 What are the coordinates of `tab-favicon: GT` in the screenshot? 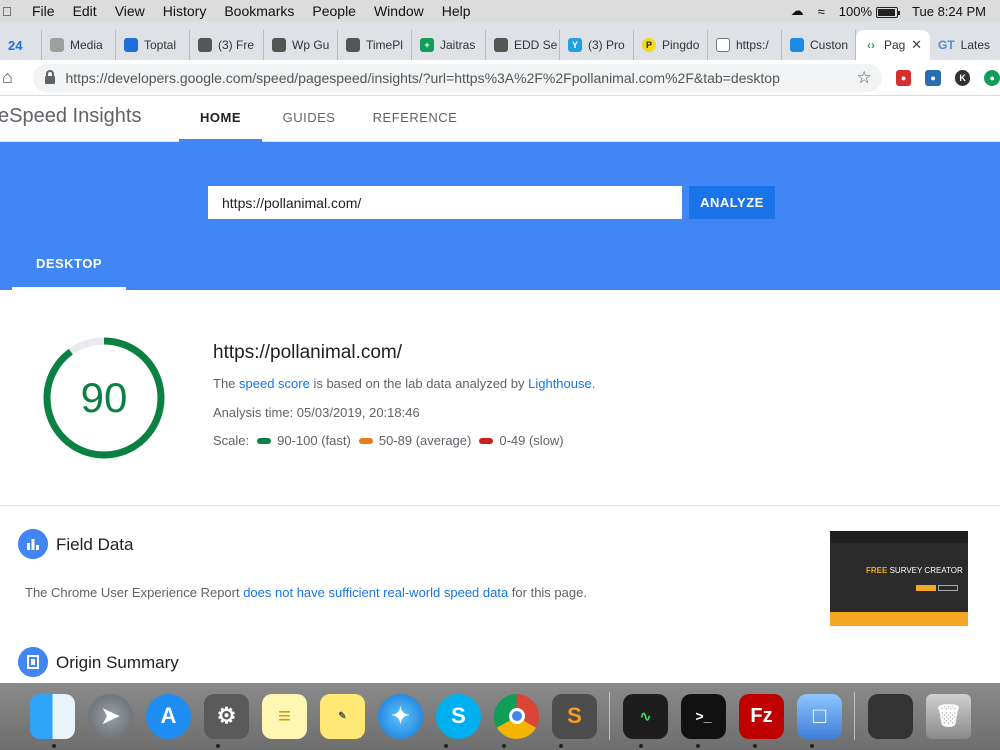 It's located at (946, 45).